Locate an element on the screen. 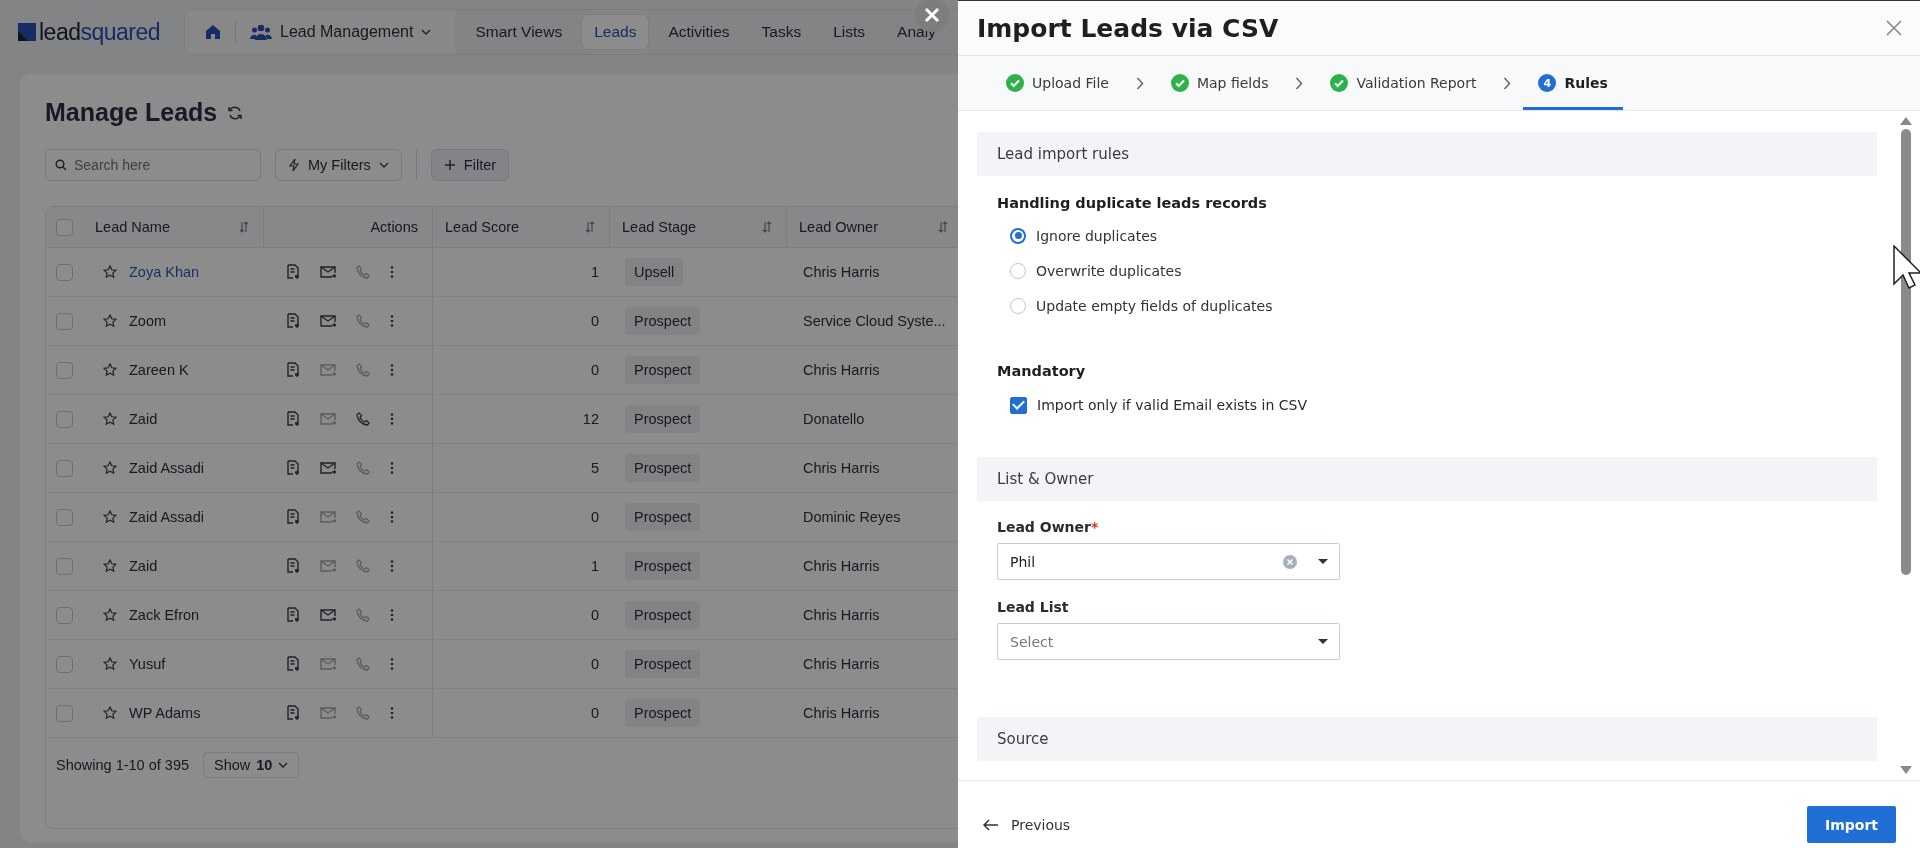 The image size is (1920, 848). nav-tab: Smart Views is located at coordinates (519, 32).